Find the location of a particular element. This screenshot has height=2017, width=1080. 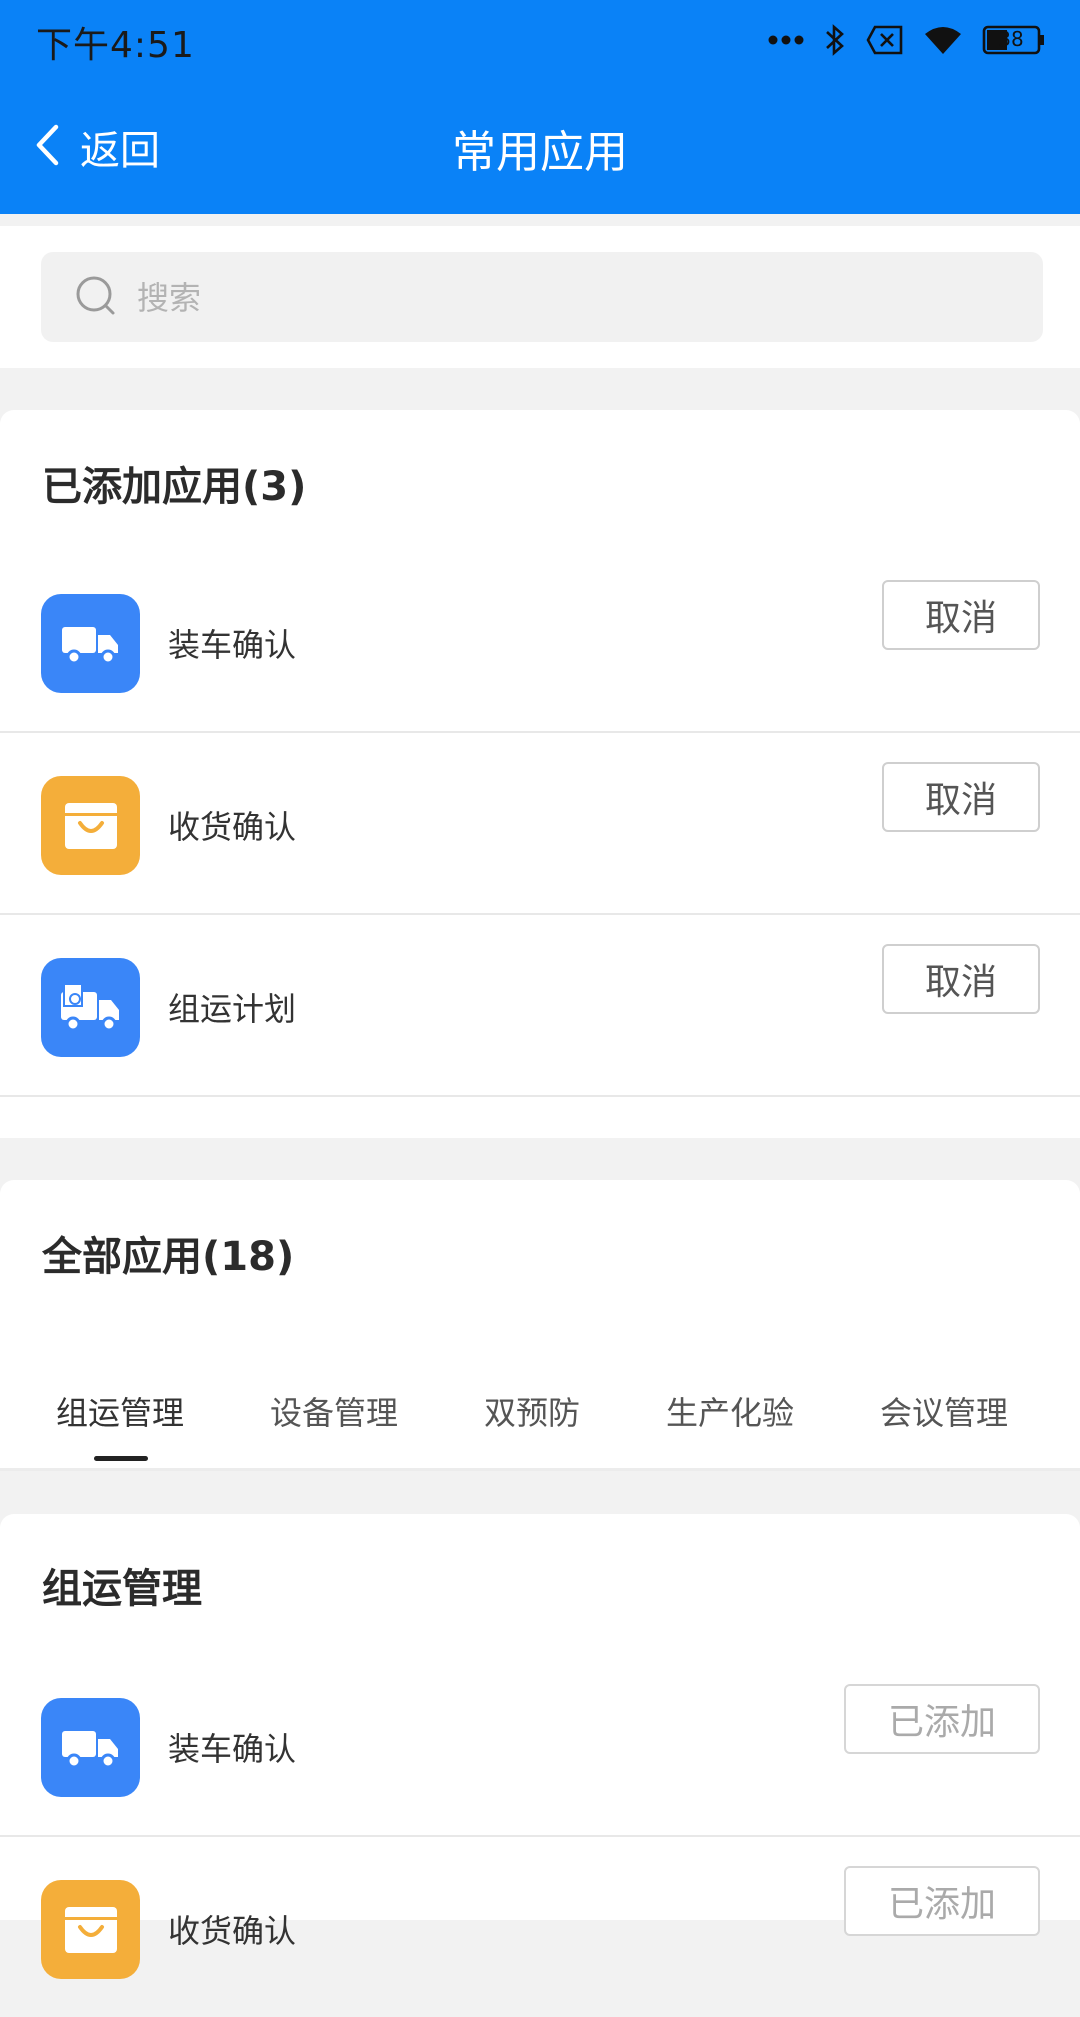

bluetooth-icon is located at coordinates (835, 40).